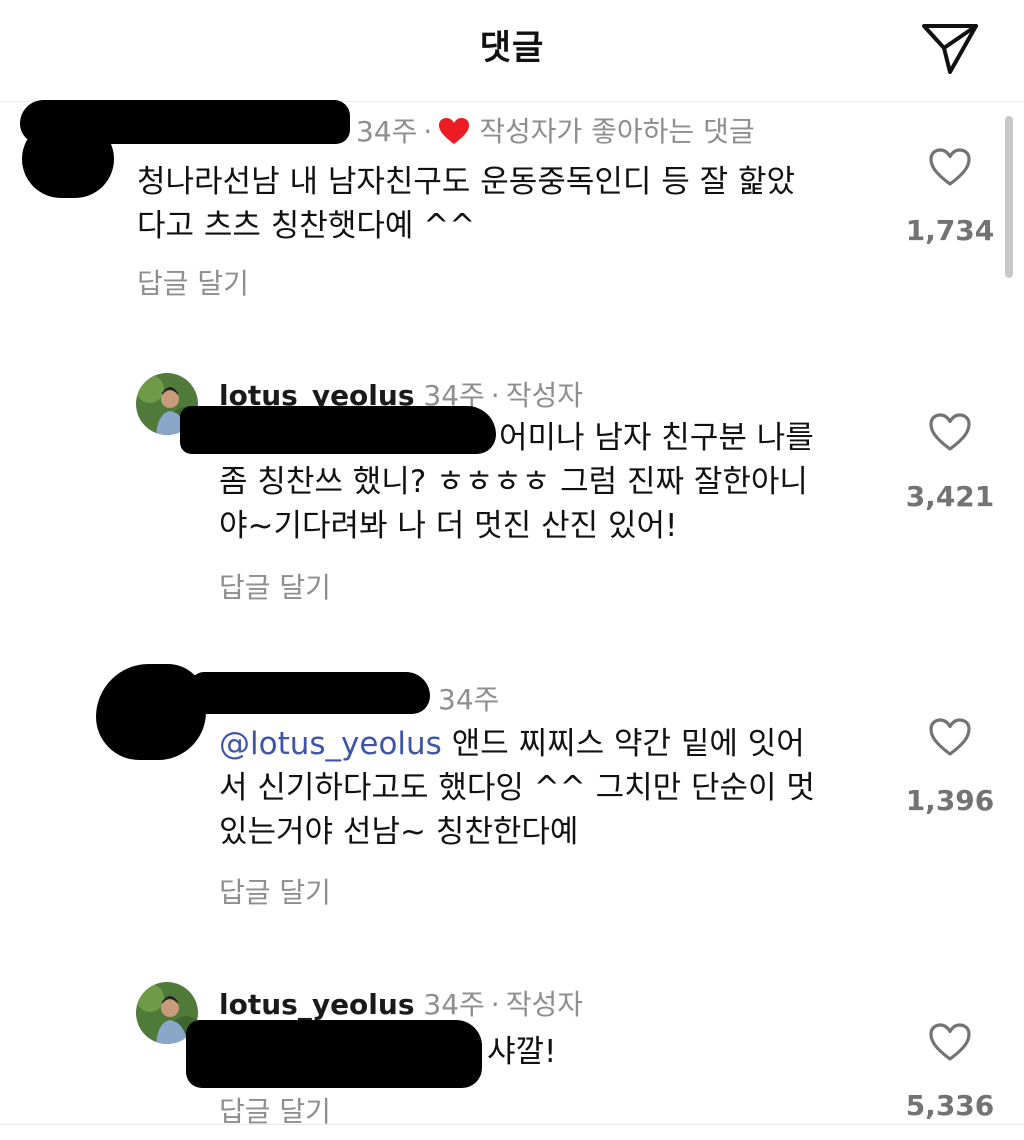 The image size is (1024, 1140). What do you see at coordinates (512, 48) in the screenshot?
I see `page-title: 댓글` at bounding box center [512, 48].